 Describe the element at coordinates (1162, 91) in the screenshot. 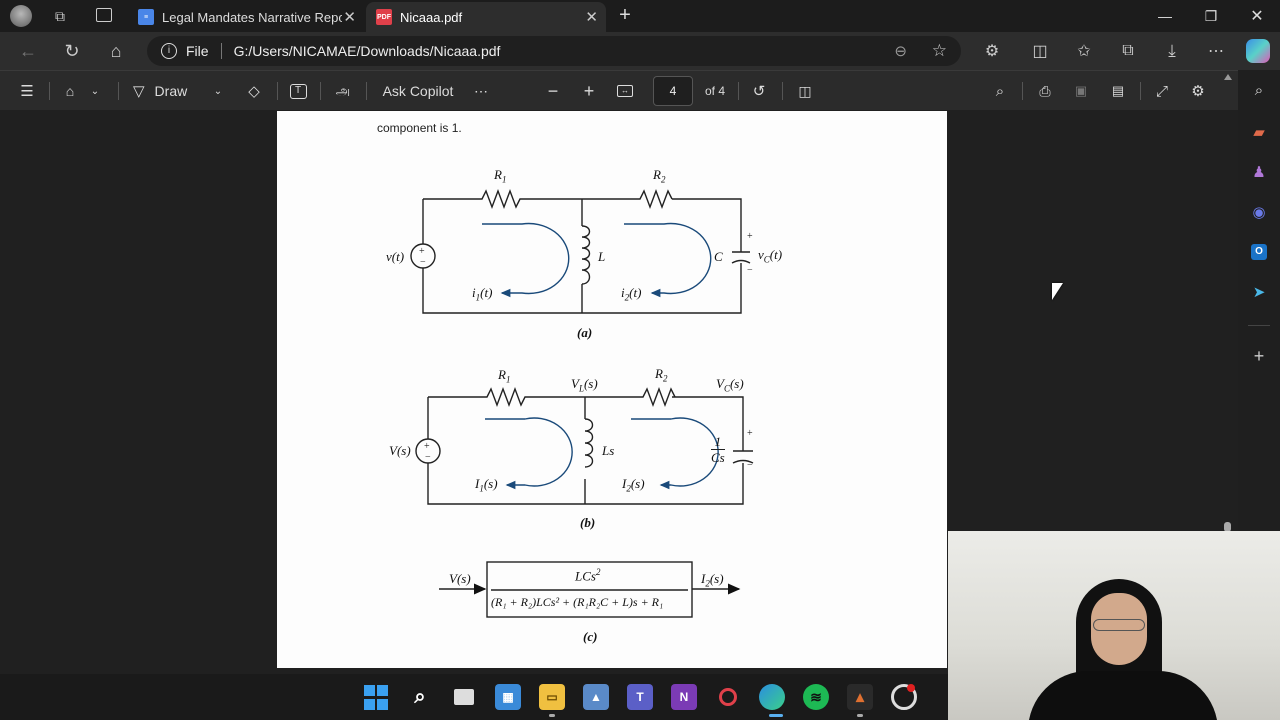

I see `fullscreen-icon: ⤢` at that location.